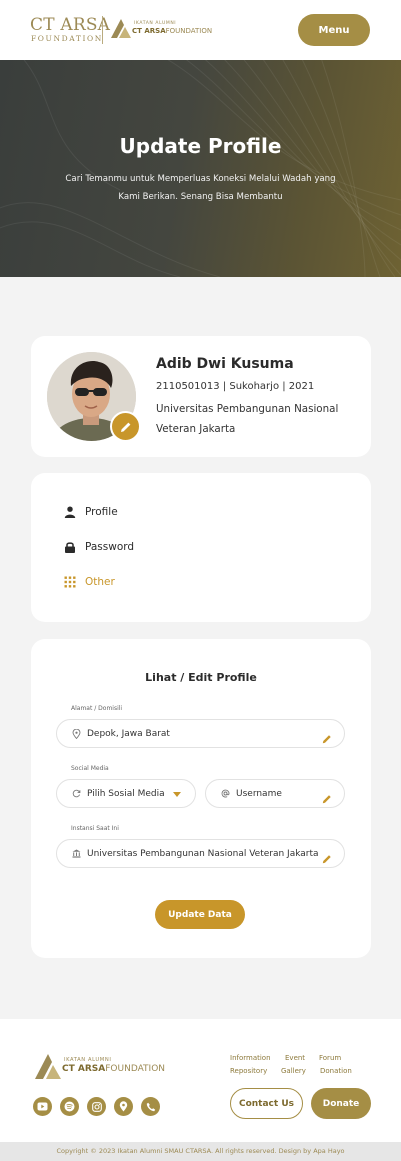 The height and width of the screenshot is (1161, 401). I want to click on footer-link-donation: Donation, so click(336, 1071).